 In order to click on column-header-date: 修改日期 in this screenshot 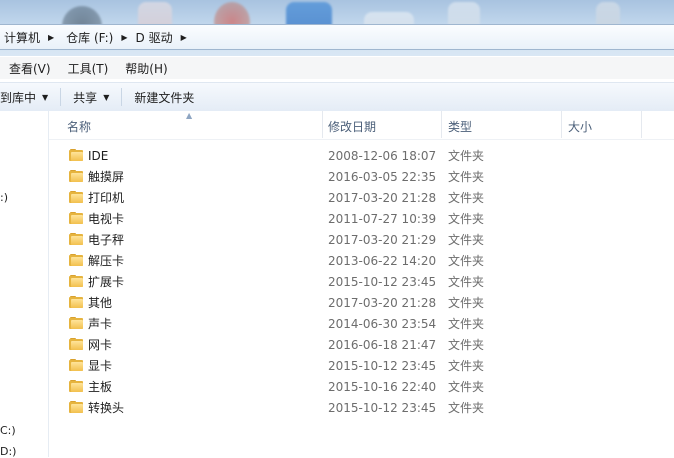, I will do `click(352, 126)`.